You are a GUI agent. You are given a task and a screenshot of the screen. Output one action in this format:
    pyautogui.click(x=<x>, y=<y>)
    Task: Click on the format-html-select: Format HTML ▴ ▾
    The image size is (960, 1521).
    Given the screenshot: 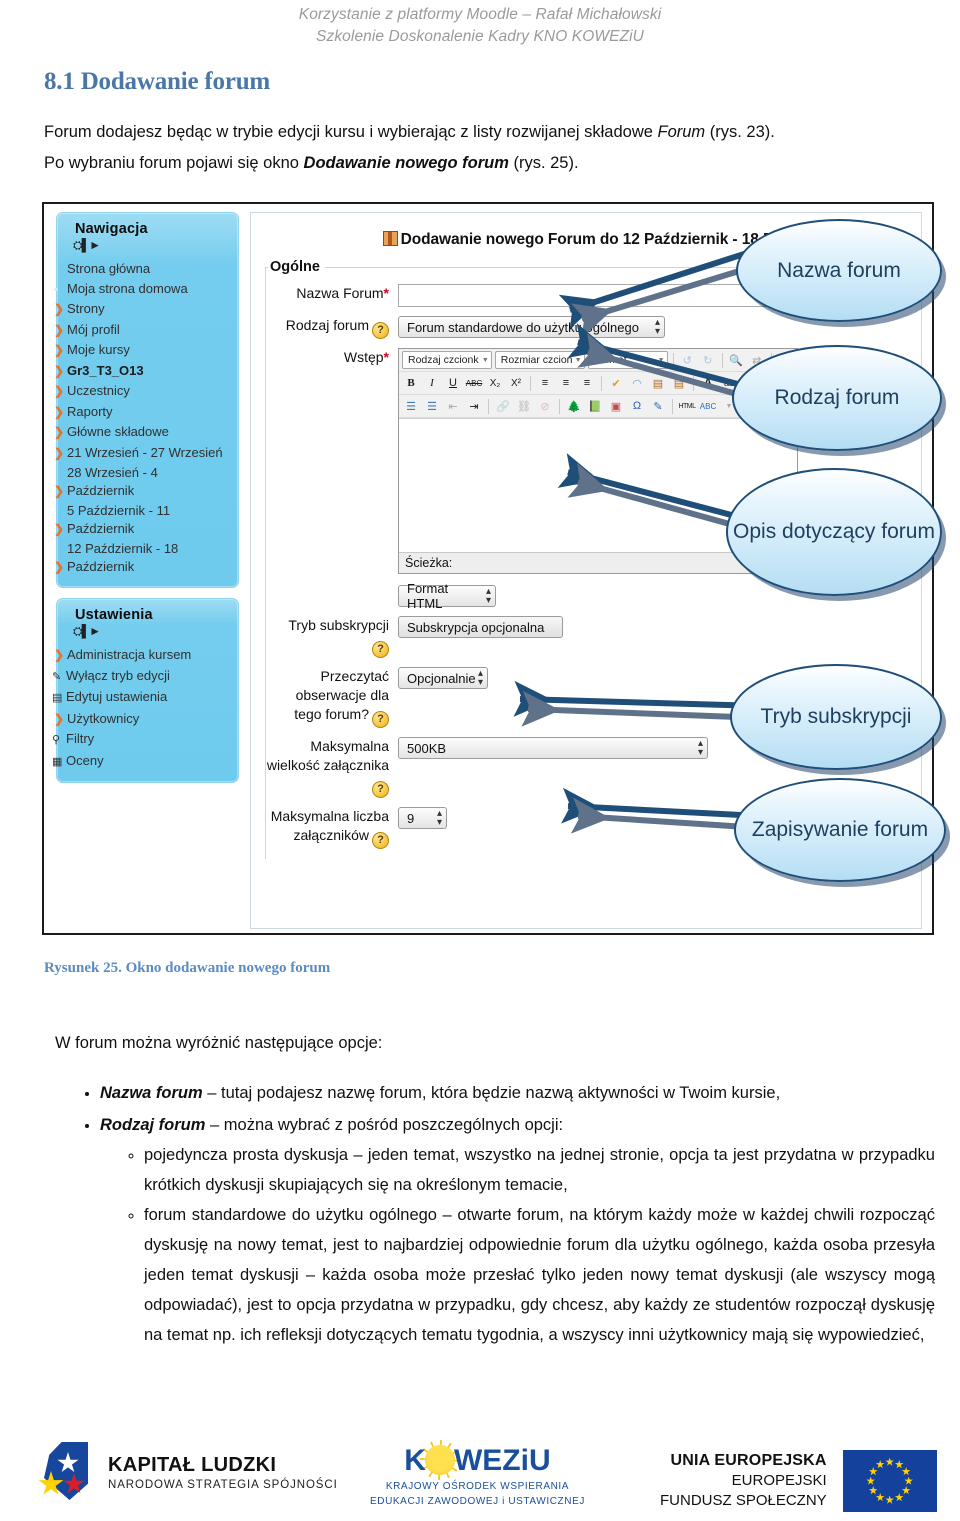 What is the action you would take?
    pyautogui.click(x=447, y=596)
    